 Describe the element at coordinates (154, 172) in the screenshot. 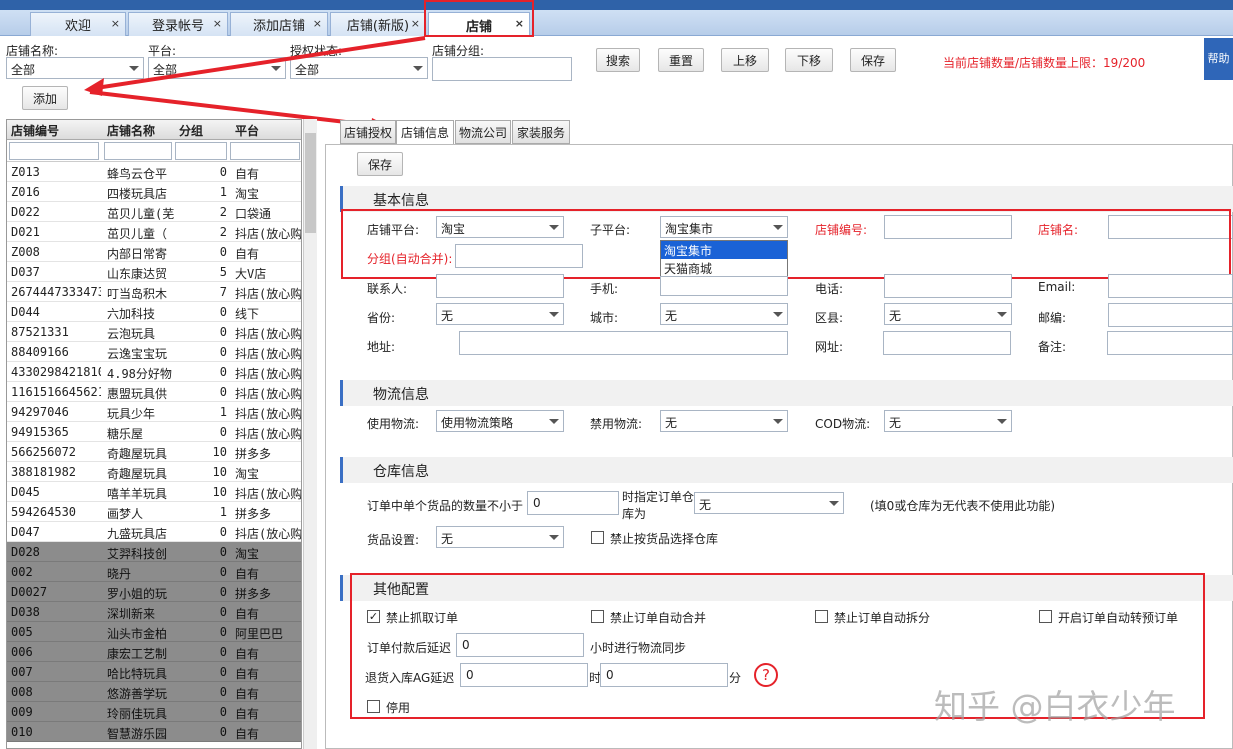

I see `table-row: Z013 蜂鸟云仓平 0 自有` at that location.